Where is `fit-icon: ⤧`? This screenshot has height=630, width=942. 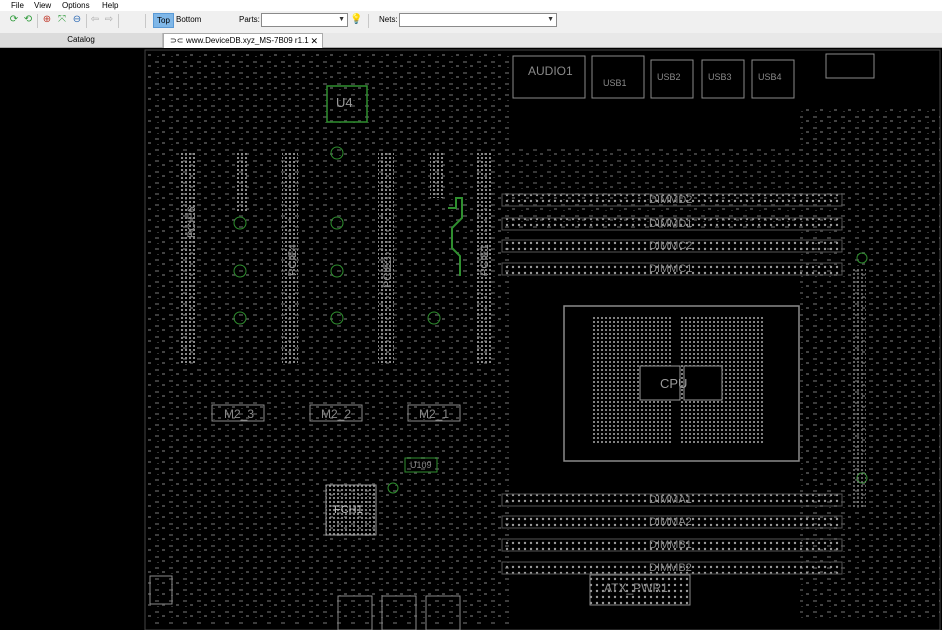 fit-icon: ⤧ is located at coordinates (62, 20).